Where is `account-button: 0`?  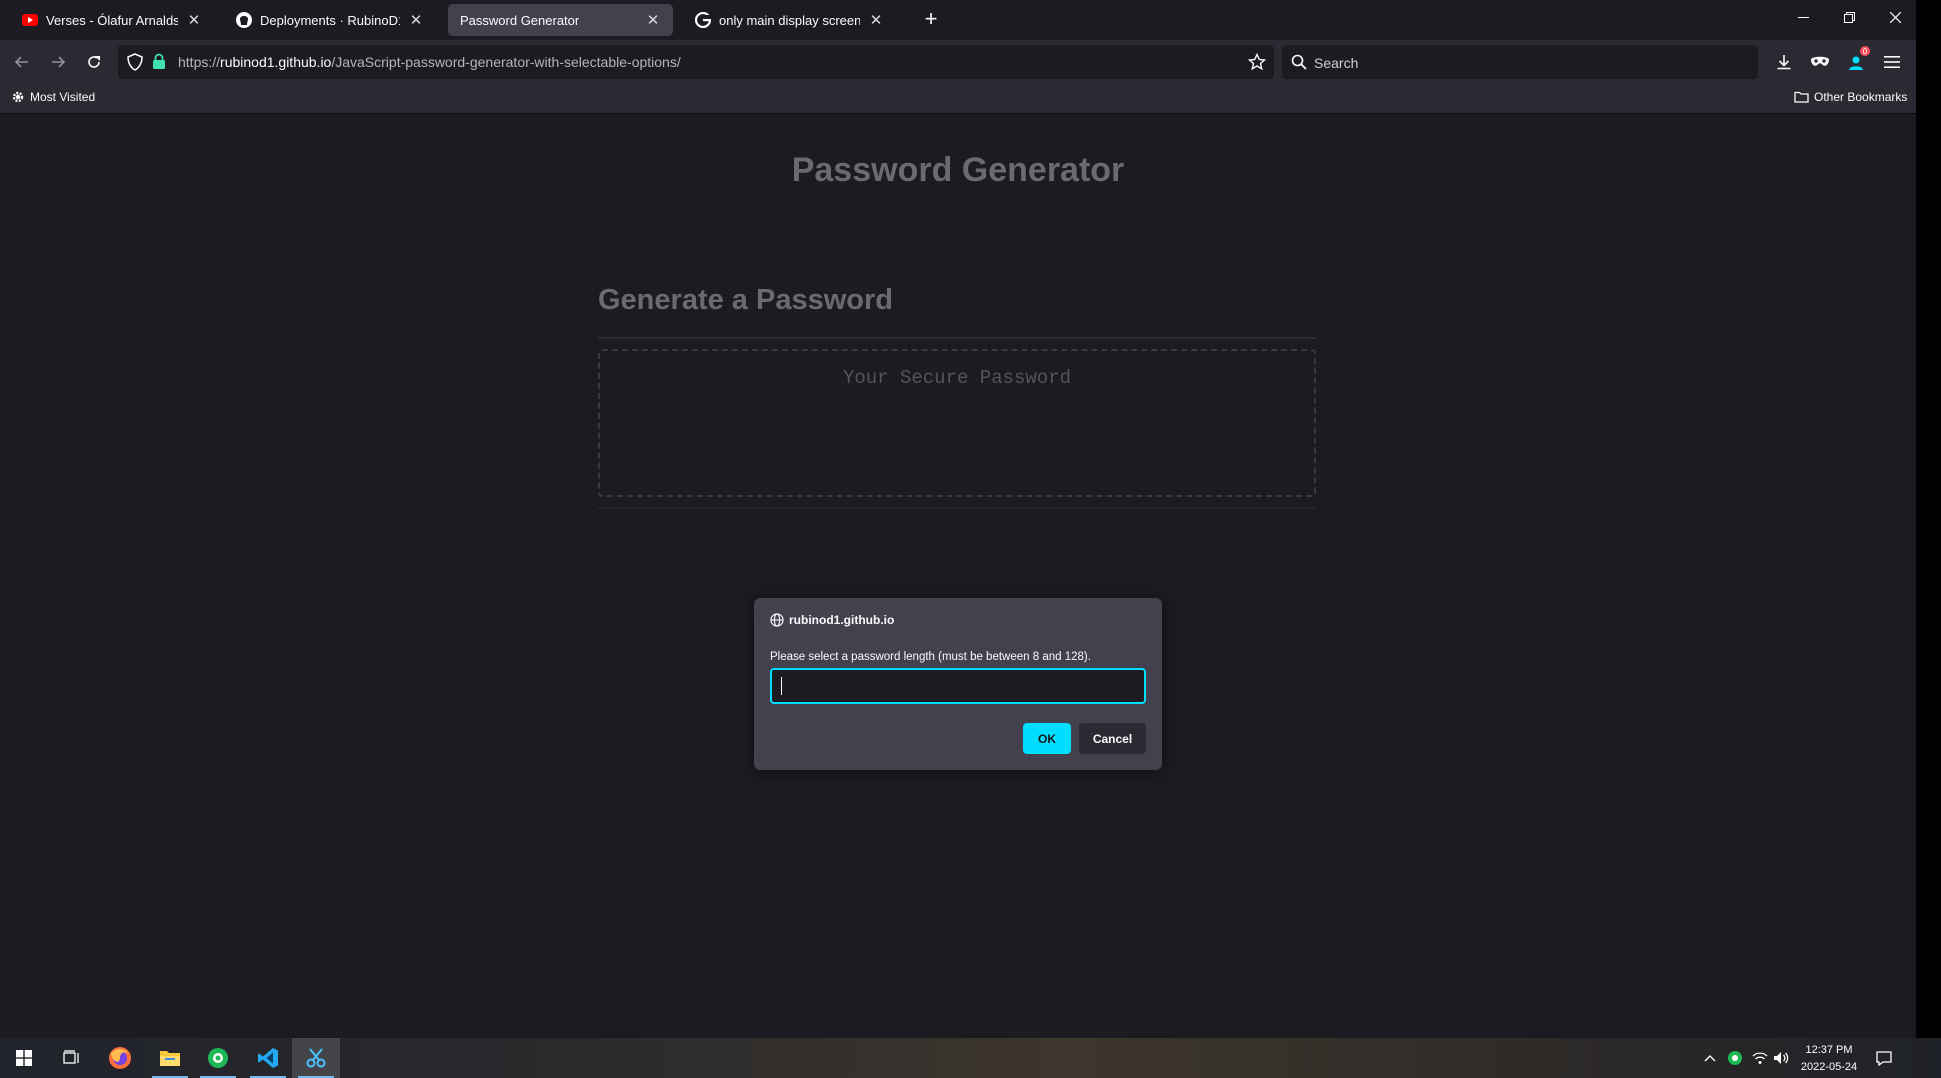
account-button: 0 is located at coordinates (1856, 61).